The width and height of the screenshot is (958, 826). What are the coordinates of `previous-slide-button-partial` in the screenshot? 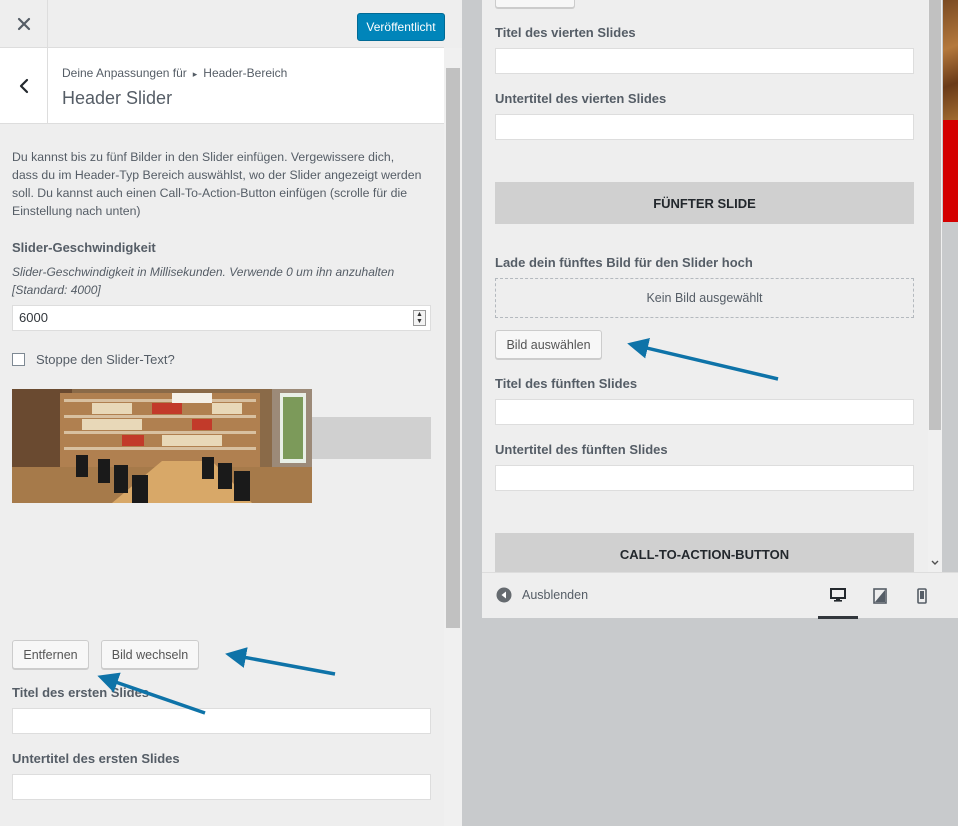 It's located at (535, 4).